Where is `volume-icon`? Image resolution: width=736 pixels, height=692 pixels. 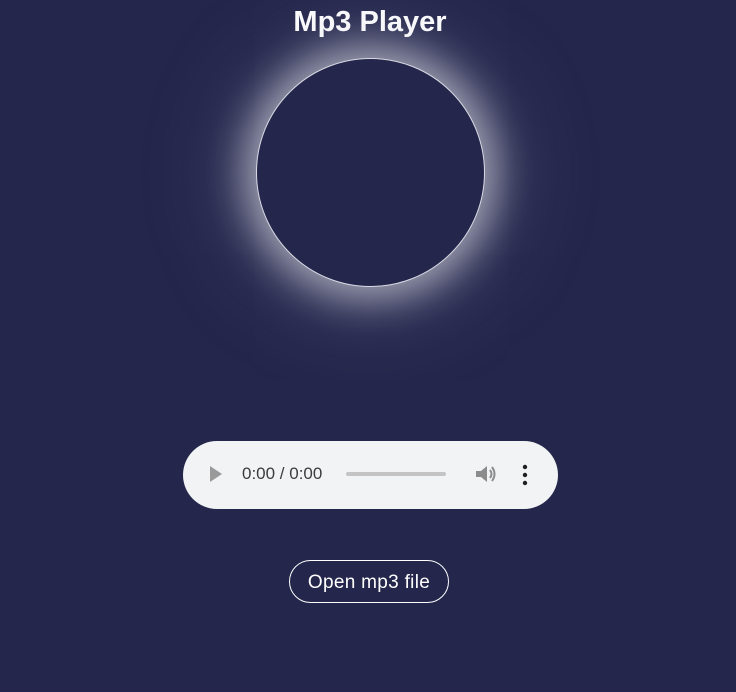 volume-icon is located at coordinates (486, 474).